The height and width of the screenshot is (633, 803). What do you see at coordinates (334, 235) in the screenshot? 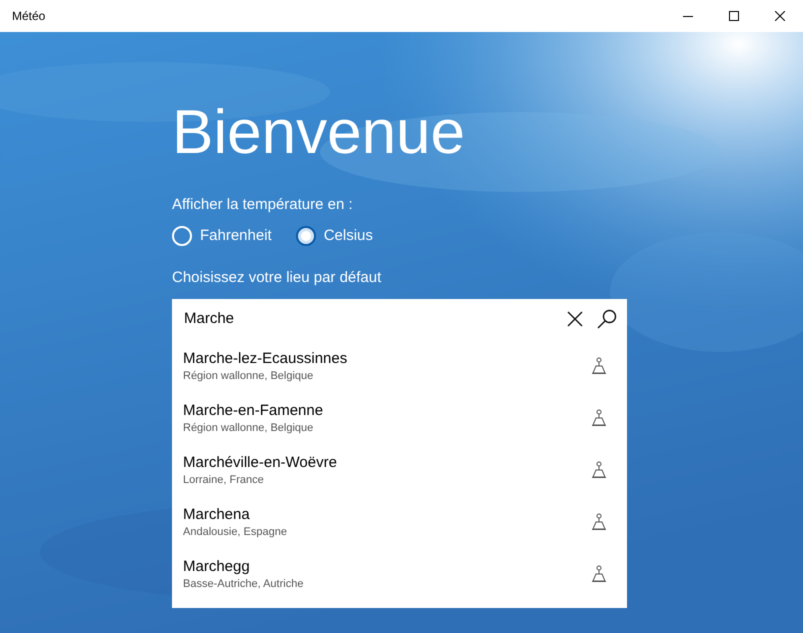
I see `unit-radio: Celsius` at bounding box center [334, 235].